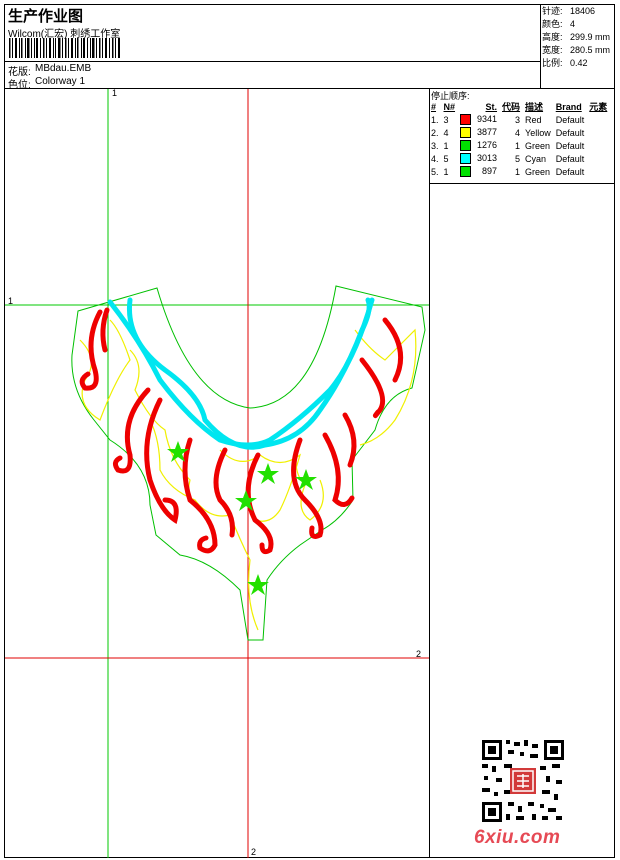 Image resolution: width=620 pixels, height=860 pixels. What do you see at coordinates (419, 654) in the screenshot?
I see `red-horizontal-label: 2` at bounding box center [419, 654].